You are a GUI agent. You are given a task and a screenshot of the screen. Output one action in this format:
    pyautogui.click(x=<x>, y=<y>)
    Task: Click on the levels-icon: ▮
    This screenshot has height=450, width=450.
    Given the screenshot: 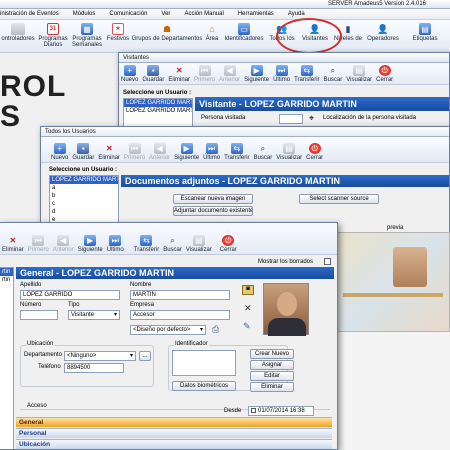 What is the action you would take?
    pyautogui.click(x=348, y=28)
    